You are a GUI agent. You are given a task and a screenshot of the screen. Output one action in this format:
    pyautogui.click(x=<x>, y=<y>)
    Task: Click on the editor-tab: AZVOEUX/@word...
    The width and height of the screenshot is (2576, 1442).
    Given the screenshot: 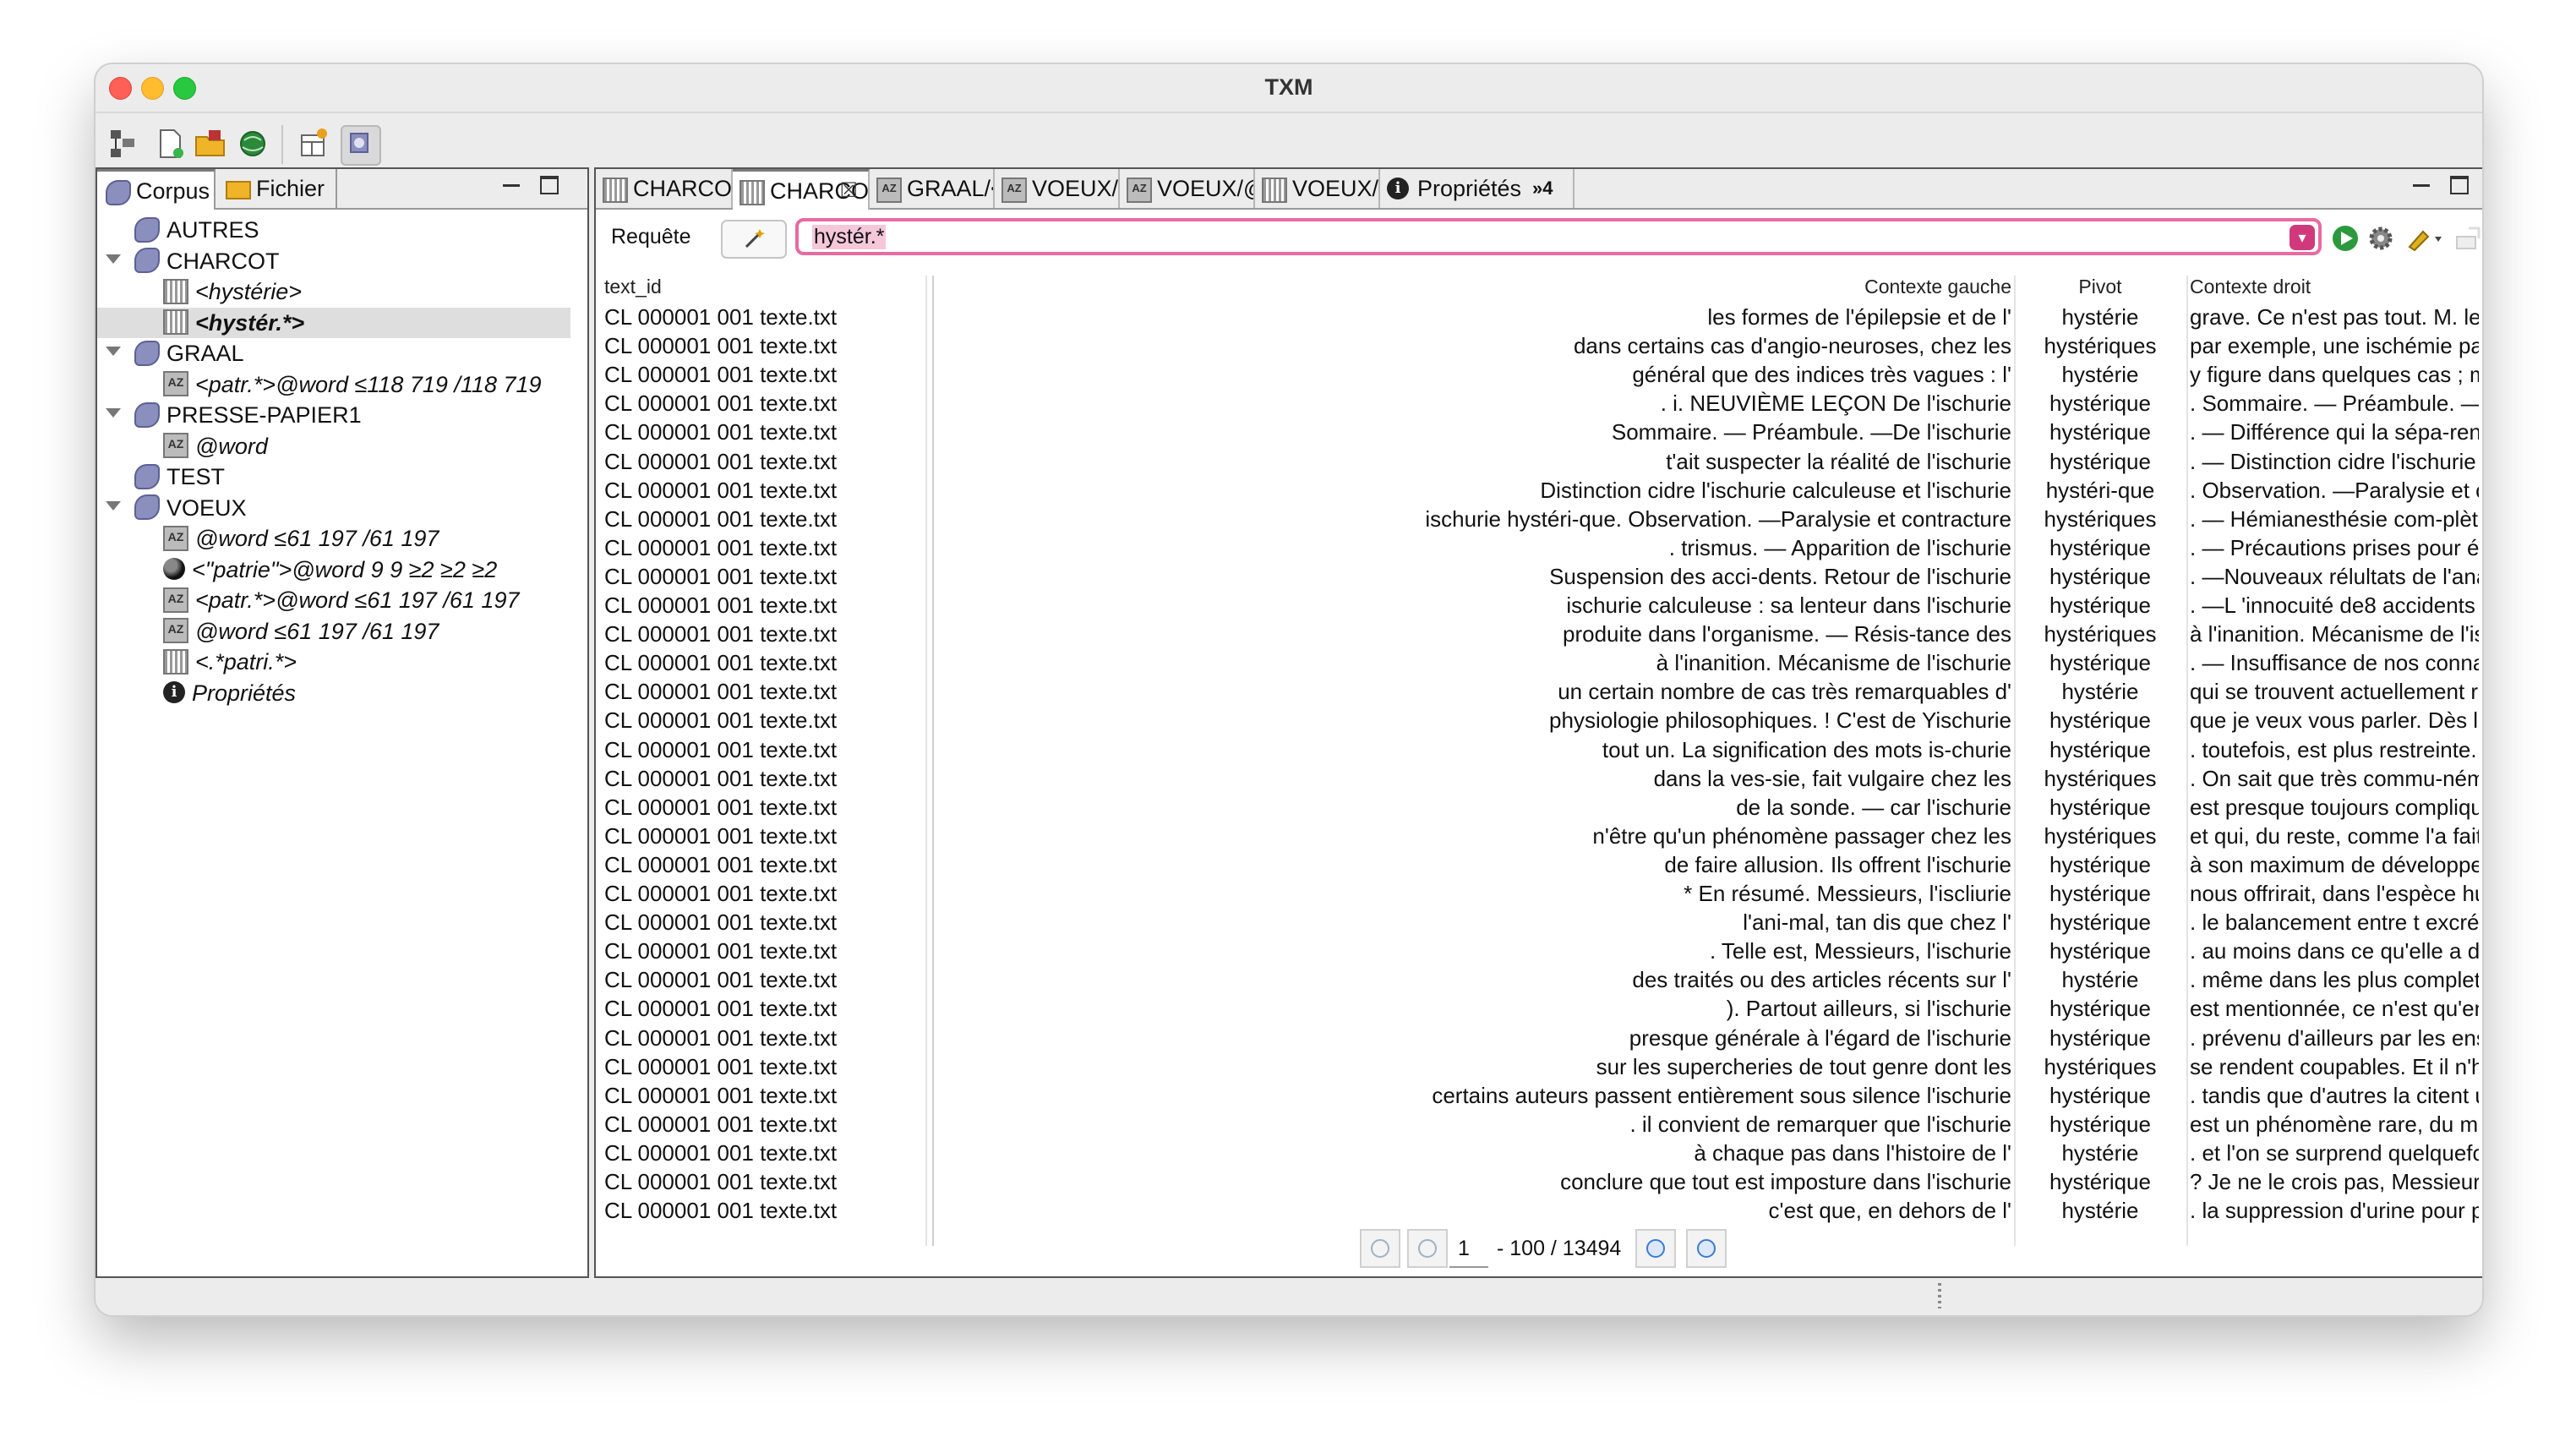 What is the action you would take?
    pyautogui.click(x=1187, y=188)
    